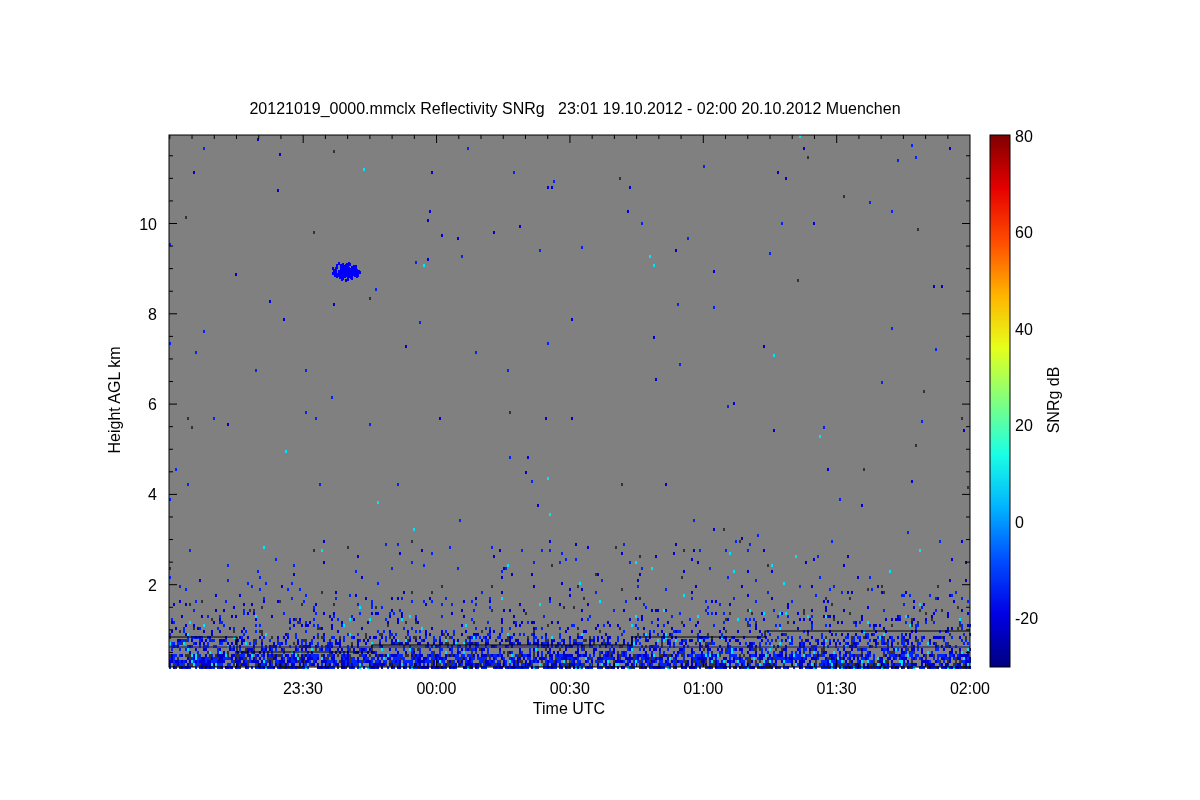 This screenshot has height=800, width=1200. Describe the element at coordinates (836, 688) in the screenshot. I see `x-tick-label: 01:30` at that location.